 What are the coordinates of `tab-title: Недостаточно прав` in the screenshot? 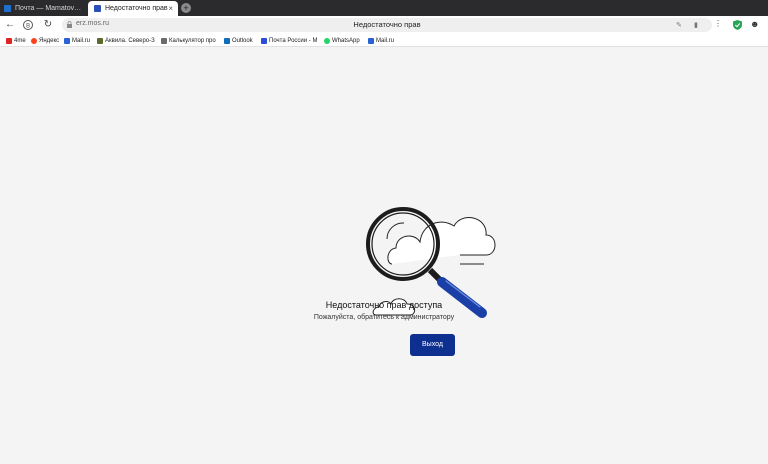 It's located at (136, 8).